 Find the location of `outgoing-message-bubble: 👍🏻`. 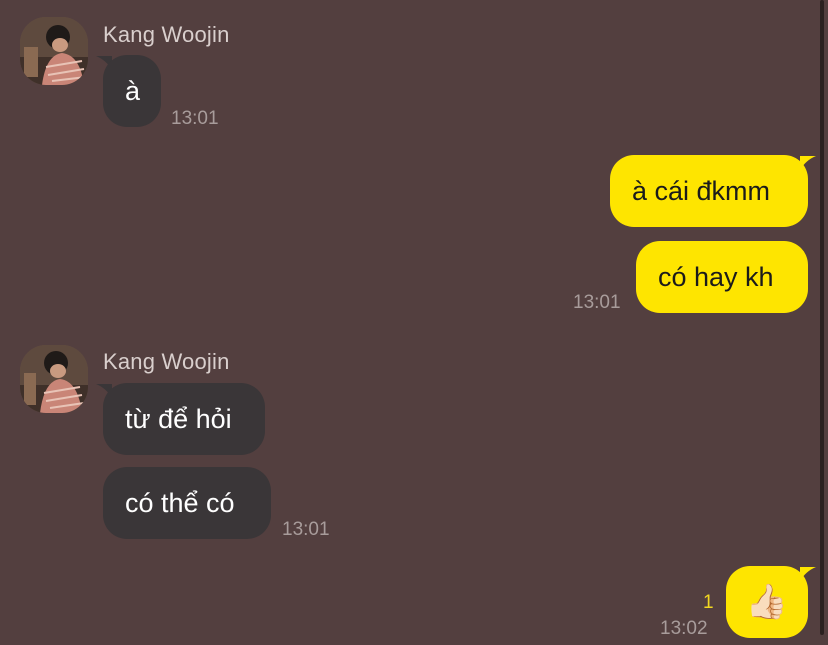

outgoing-message-bubble: 👍🏻 is located at coordinates (767, 602).